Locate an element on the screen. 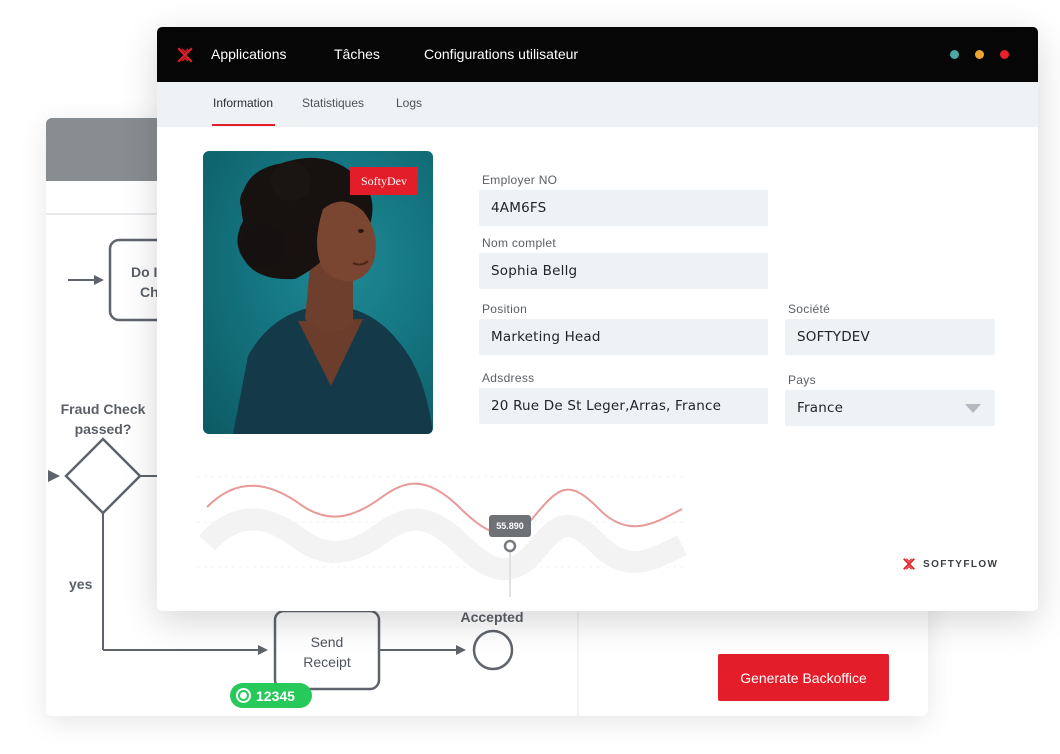  statistics-wave-chart is located at coordinates (442, 536).